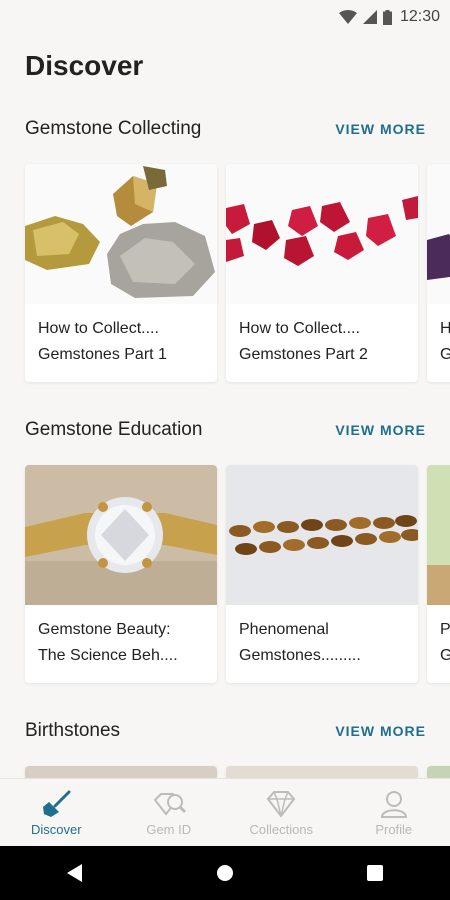  Describe the element at coordinates (169, 829) in the screenshot. I see `nav-label: Gem ID` at that location.